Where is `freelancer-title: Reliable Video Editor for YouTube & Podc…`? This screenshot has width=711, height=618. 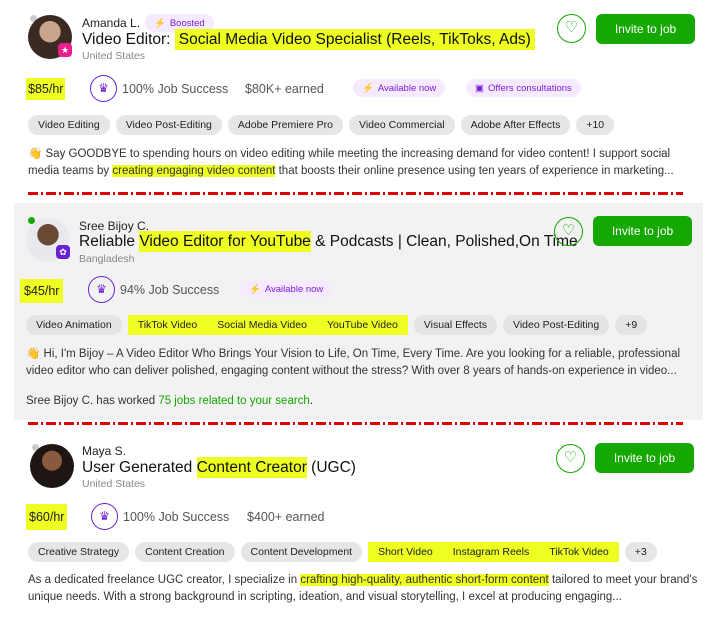
freelancer-title: Reliable Video Editor for YouTube & Podc… is located at coordinates (328, 241).